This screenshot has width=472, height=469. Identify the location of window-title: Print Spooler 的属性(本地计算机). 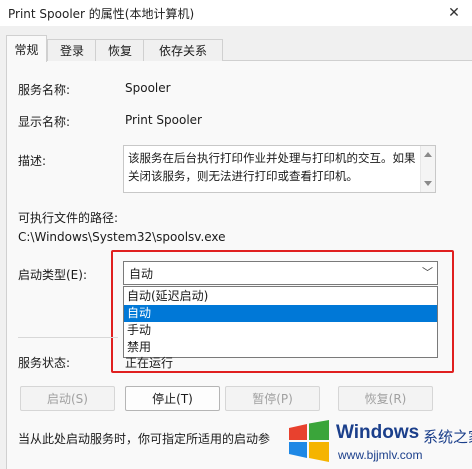
(101, 14).